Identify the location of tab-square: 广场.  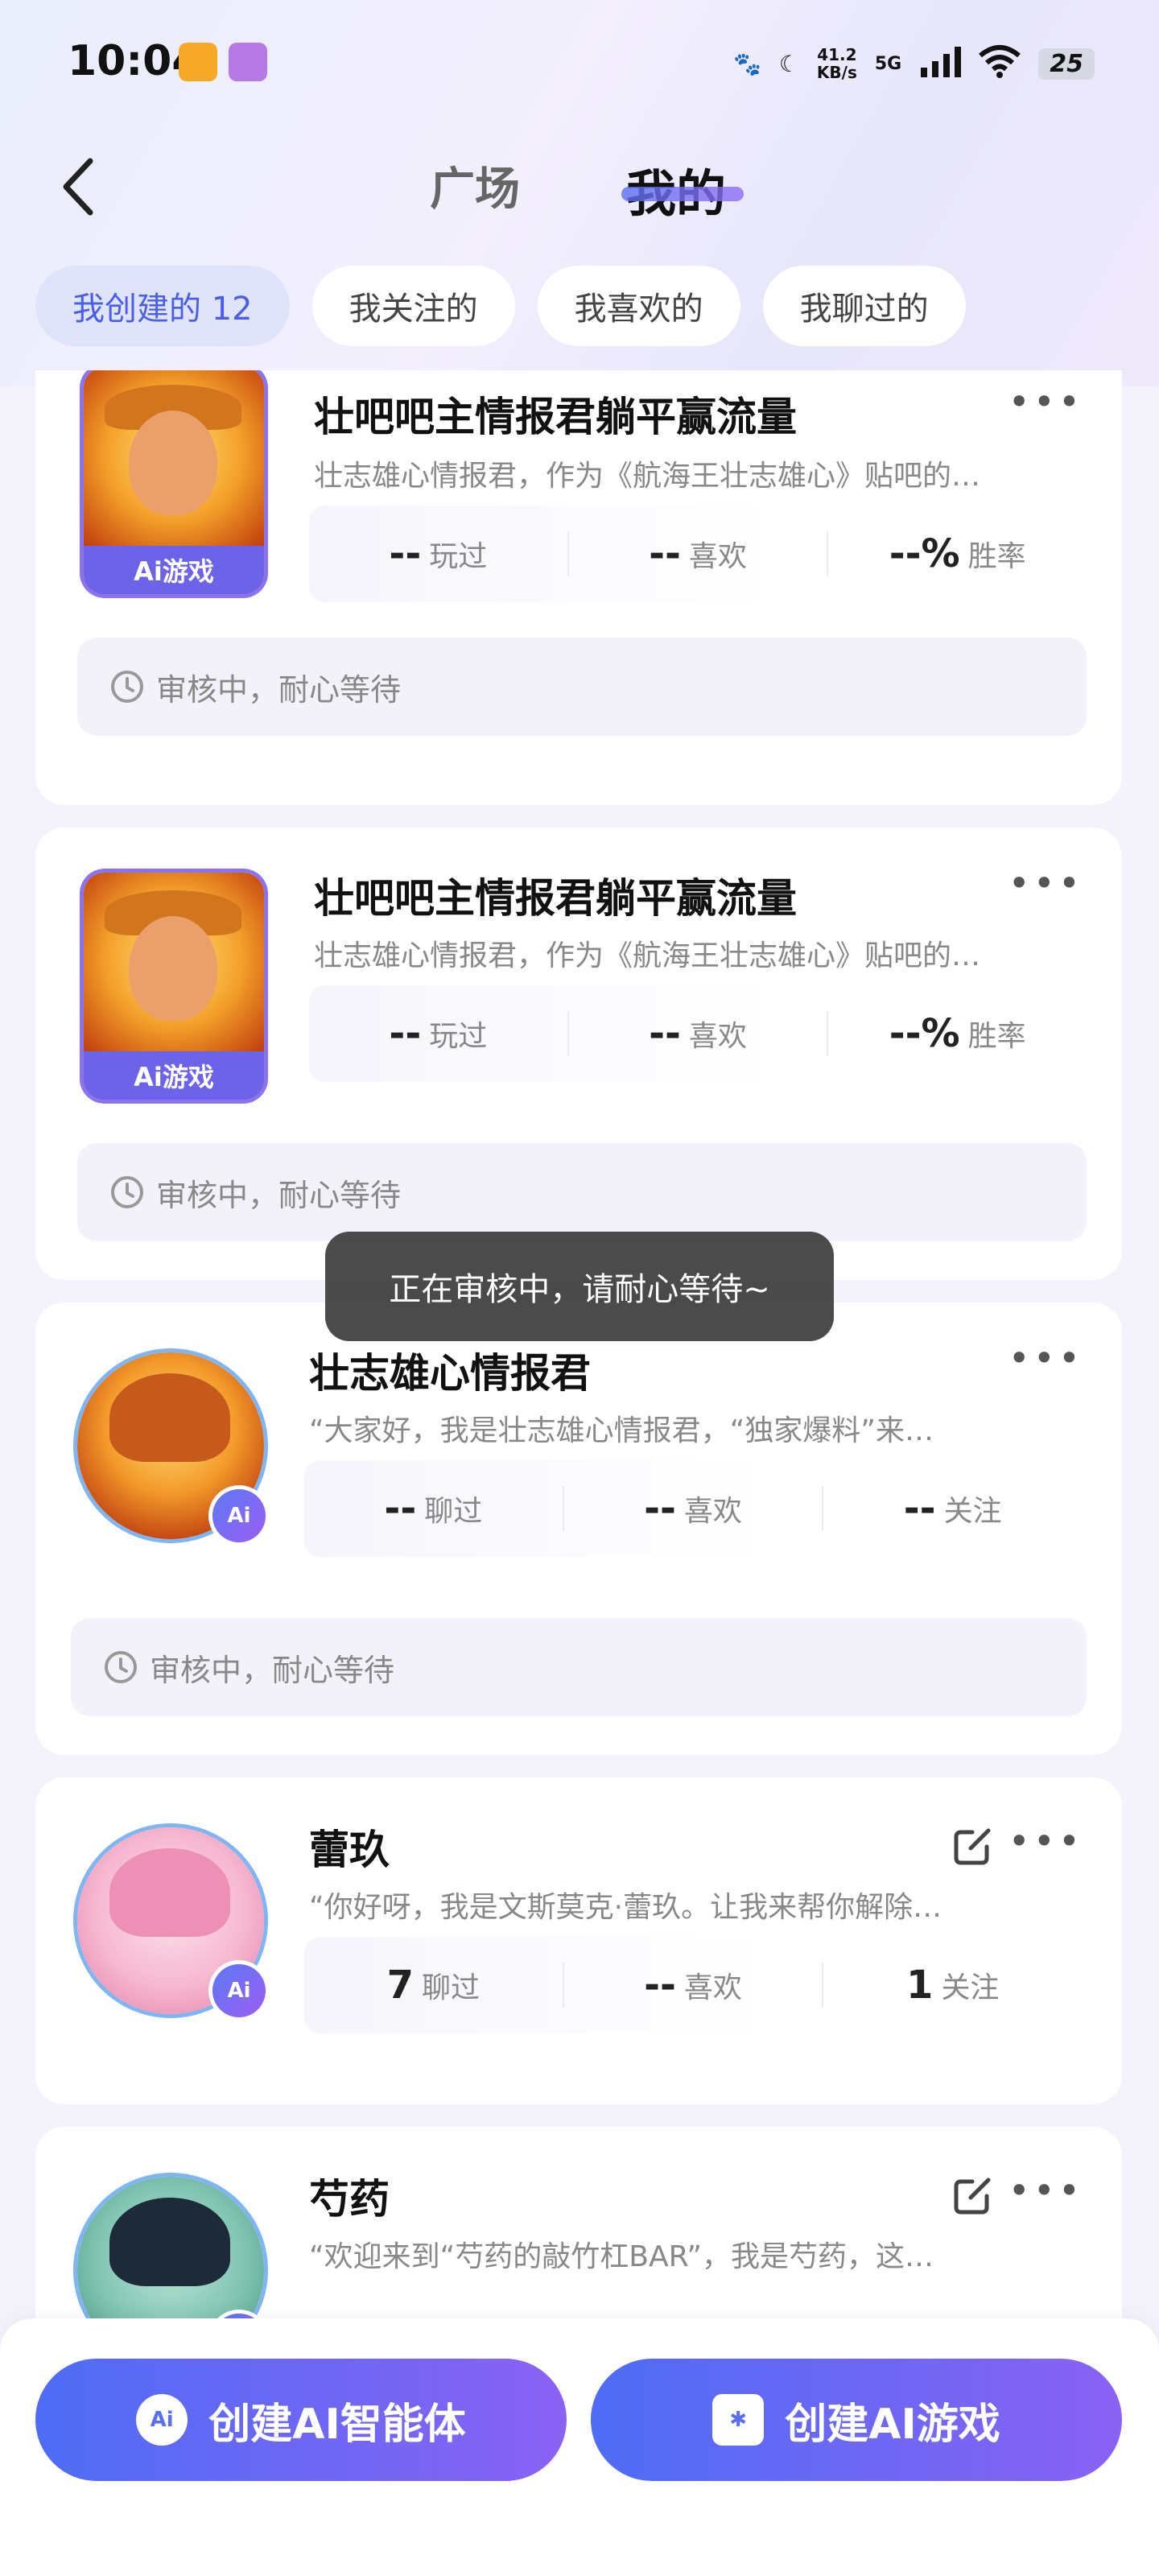
(475, 185).